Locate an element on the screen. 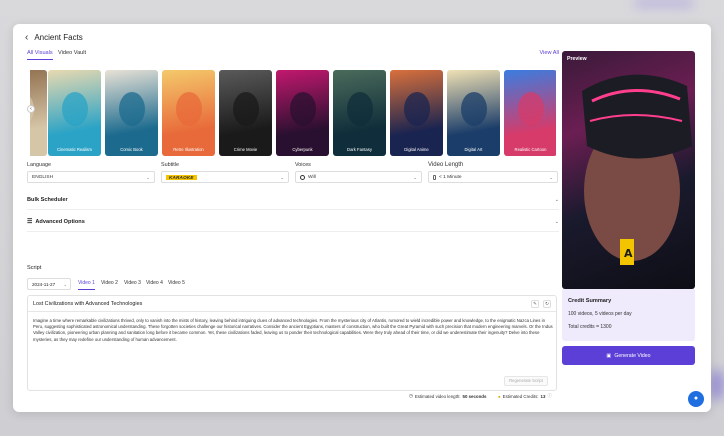  style-card: Cinematic Realism is located at coordinates (74, 113).